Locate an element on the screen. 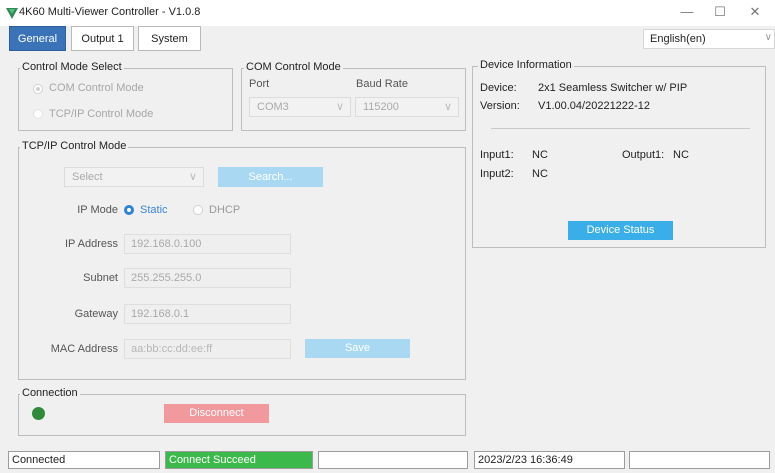  static-label: Static is located at coordinates (154, 210).